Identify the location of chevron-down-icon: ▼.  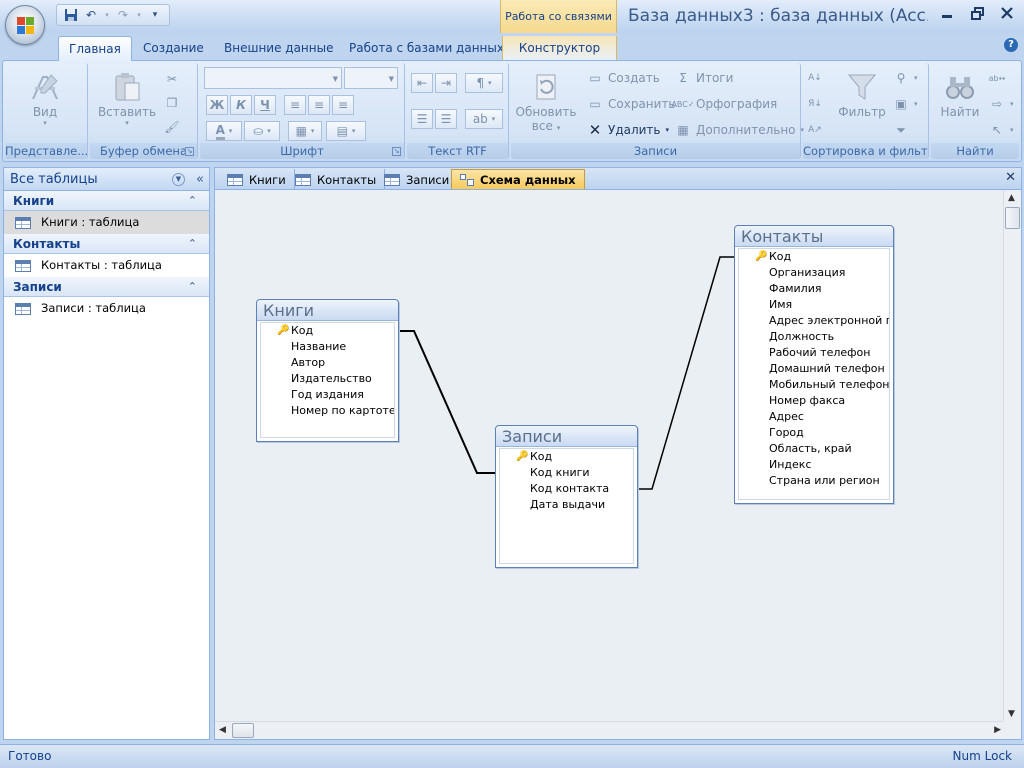
(178, 179).